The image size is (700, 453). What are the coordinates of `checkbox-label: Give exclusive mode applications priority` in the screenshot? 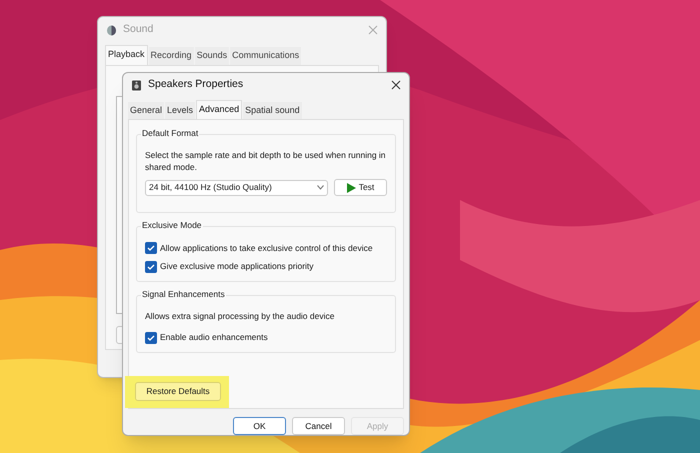 It's located at (237, 267).